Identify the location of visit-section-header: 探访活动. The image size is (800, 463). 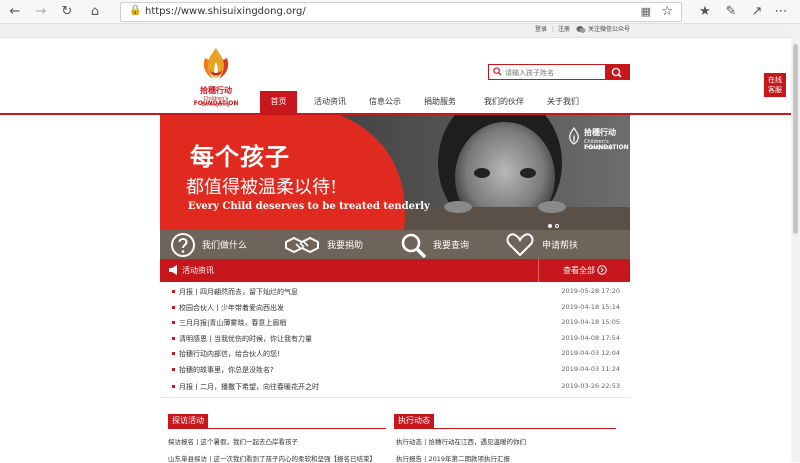
(277, 421).